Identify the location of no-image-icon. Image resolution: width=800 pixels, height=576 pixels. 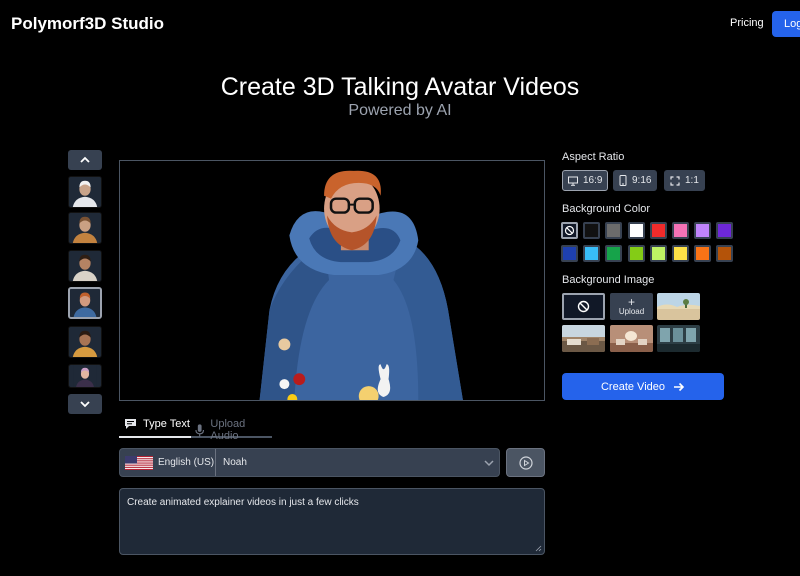
(583, 306).